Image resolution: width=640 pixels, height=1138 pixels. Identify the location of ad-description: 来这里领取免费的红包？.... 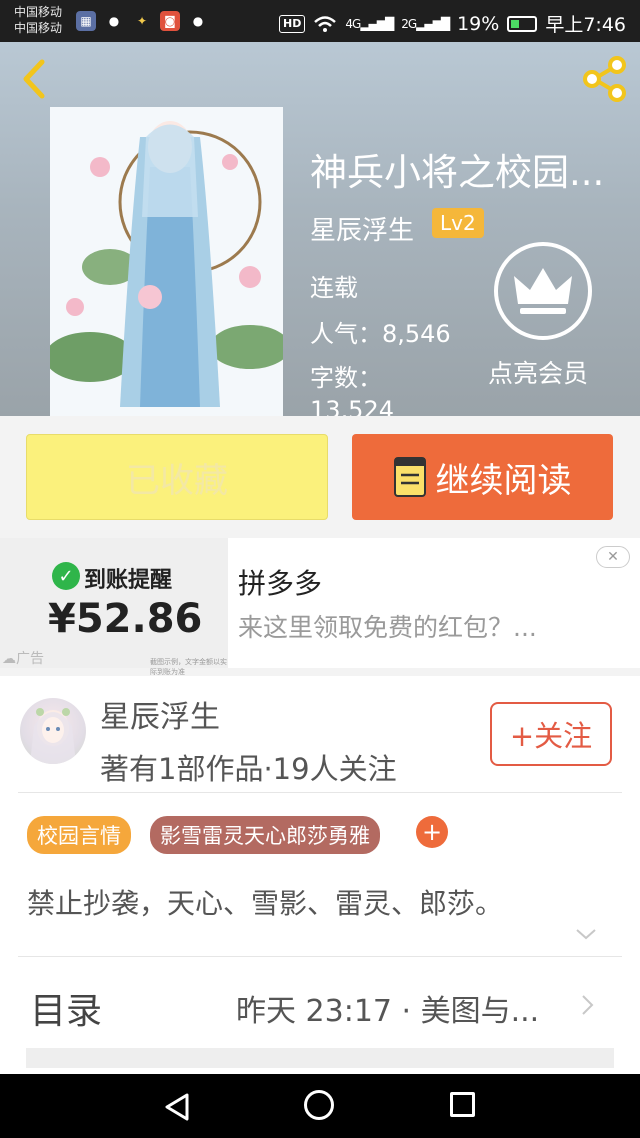
(387, 626).